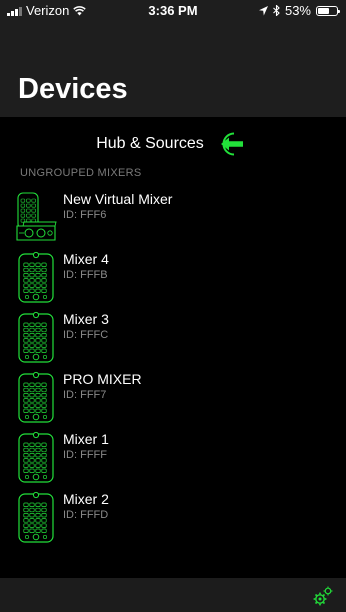  I want to click on page-title: Devices, so click(73, 89).